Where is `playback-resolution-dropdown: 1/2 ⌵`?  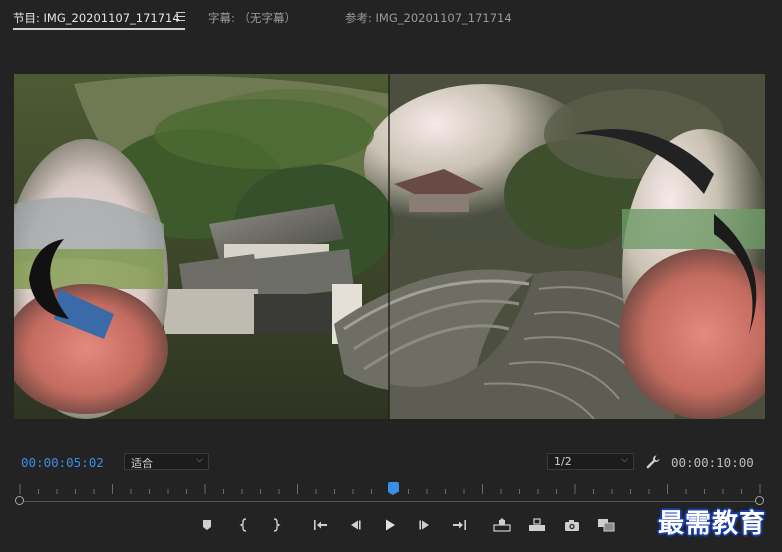 playback-resolution-dropdown: 1/2 ⌵ is located at coordinates (590, 461).